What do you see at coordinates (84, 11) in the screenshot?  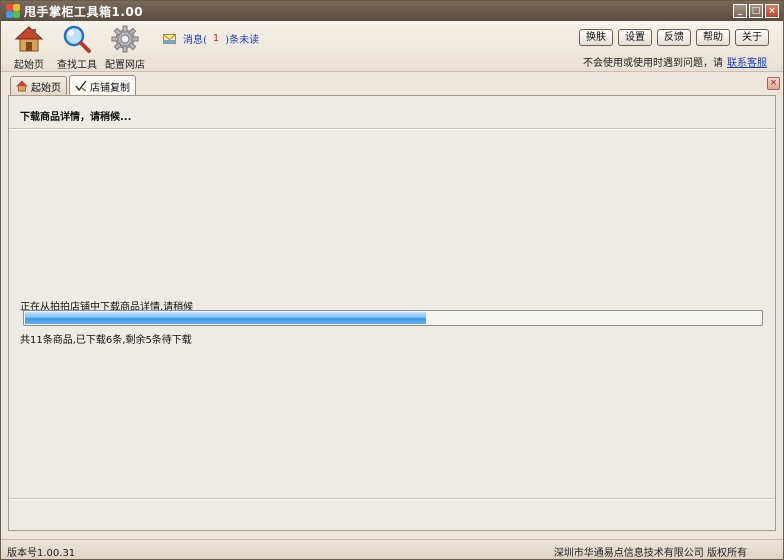 I see `window-title: 甩手掌柜工具箱1.00` at bounding box center [84, 11].